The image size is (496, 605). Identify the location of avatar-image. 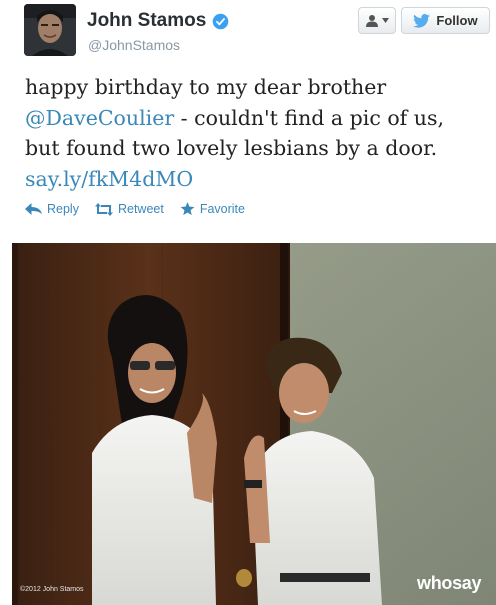
(50, 30).